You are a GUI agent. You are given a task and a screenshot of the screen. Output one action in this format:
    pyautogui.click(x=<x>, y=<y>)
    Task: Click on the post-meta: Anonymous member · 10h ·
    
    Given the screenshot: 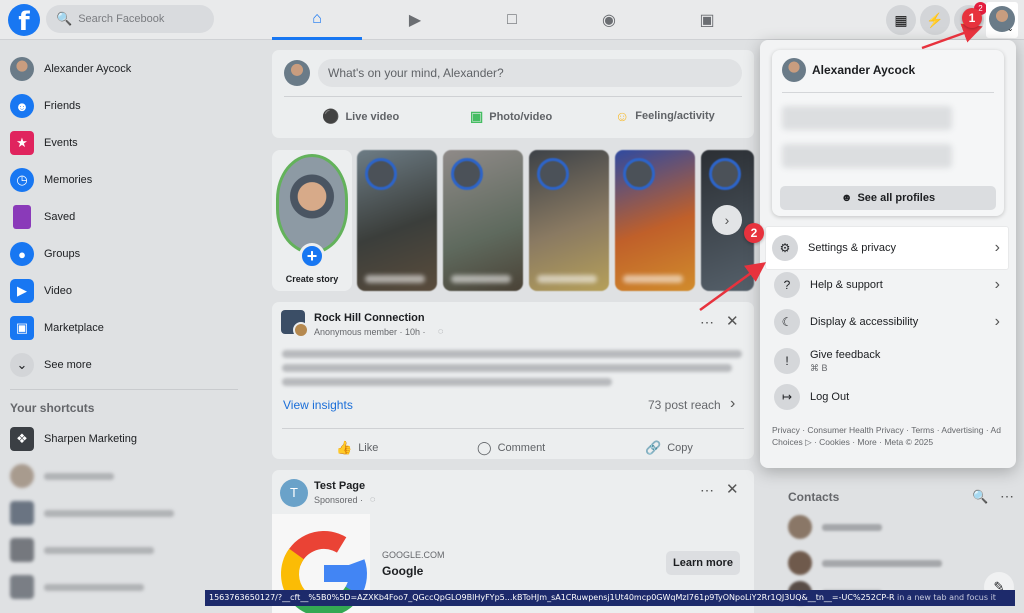 What is the action you would take?
    pyautogui.click(x=370, y=332)
    